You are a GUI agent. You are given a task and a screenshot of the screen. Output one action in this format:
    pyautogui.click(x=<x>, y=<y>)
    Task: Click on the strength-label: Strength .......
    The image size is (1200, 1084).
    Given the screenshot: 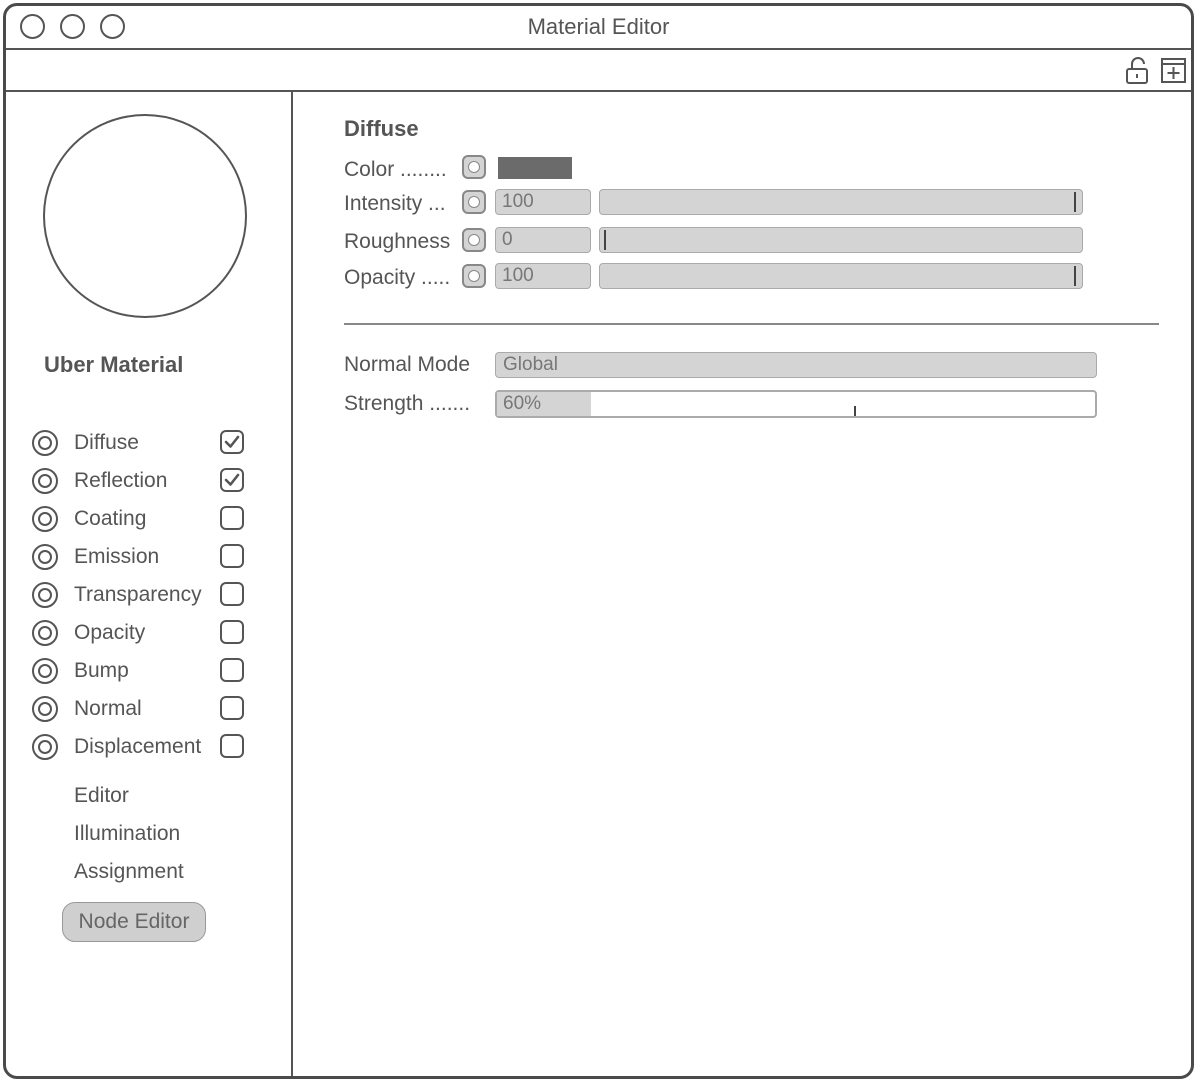 What is the action you would take?
    pyautogui.click(x=407, y=403)
    